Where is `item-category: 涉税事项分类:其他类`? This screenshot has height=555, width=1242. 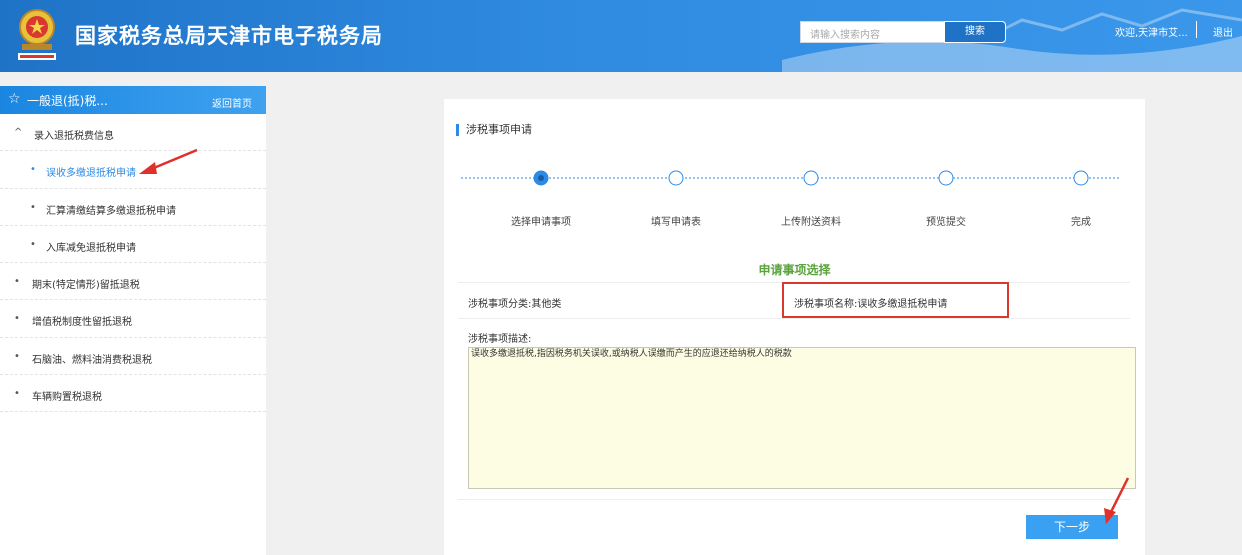 item-category: 涉税事项分类:其他类 is located at coordinates (515, 304).